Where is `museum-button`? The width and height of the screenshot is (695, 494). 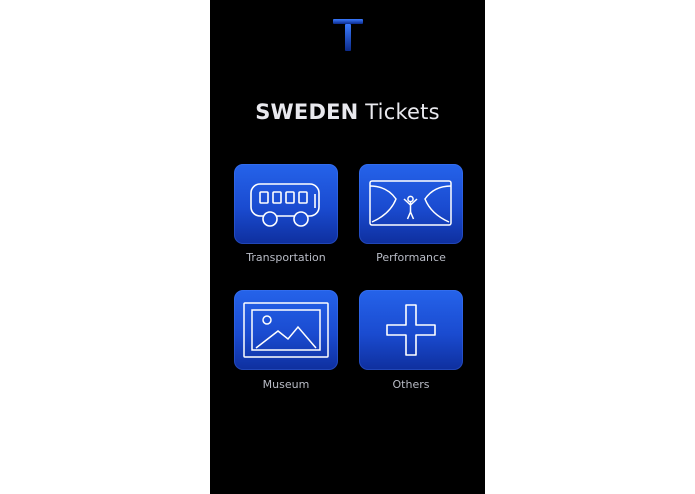 museum-button is located at coordinates (286, 330).